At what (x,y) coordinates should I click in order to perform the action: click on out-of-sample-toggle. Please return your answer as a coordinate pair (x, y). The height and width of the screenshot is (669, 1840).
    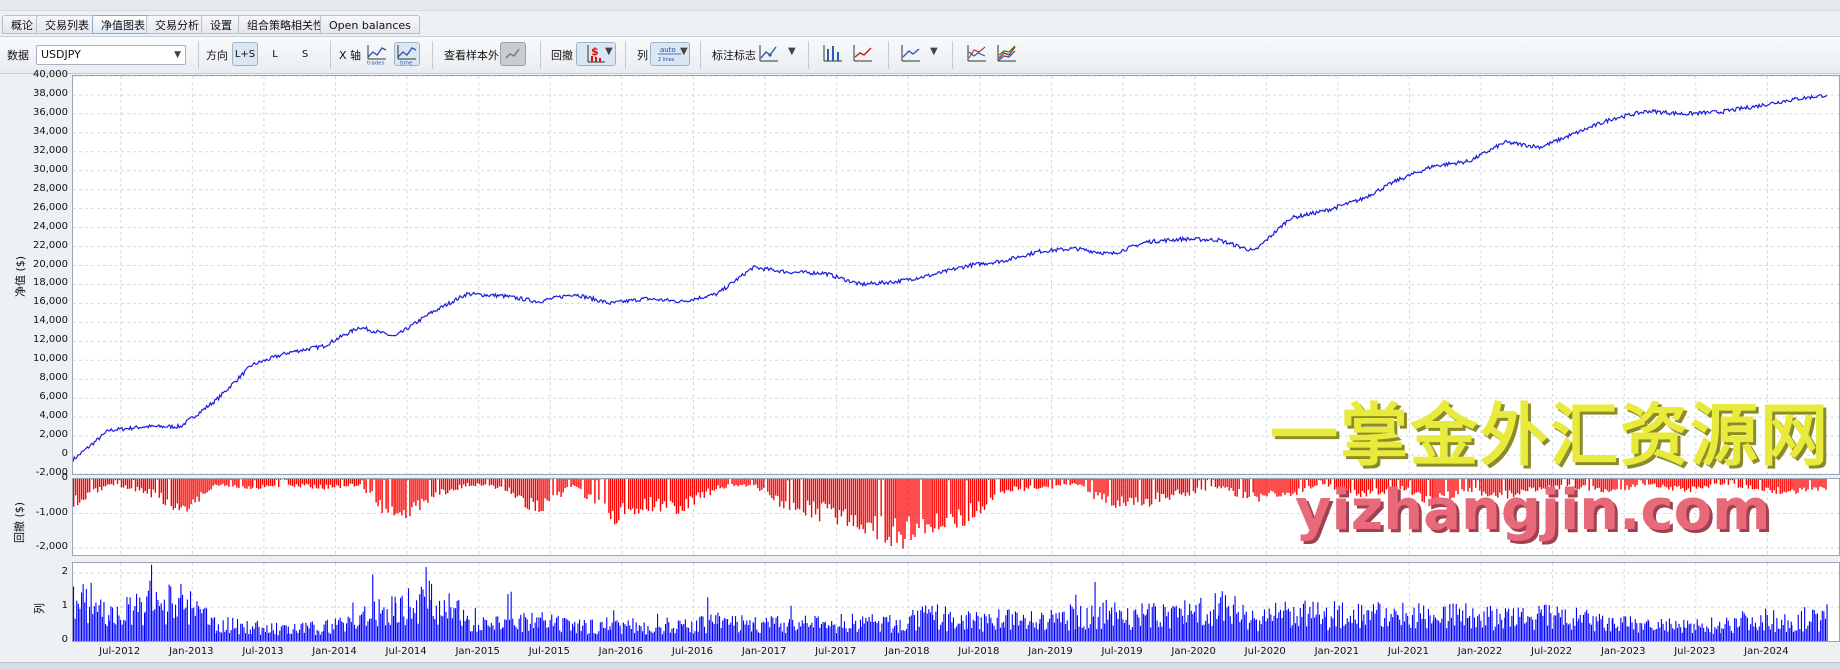
    Looking at the image, I should click on (513, 54).